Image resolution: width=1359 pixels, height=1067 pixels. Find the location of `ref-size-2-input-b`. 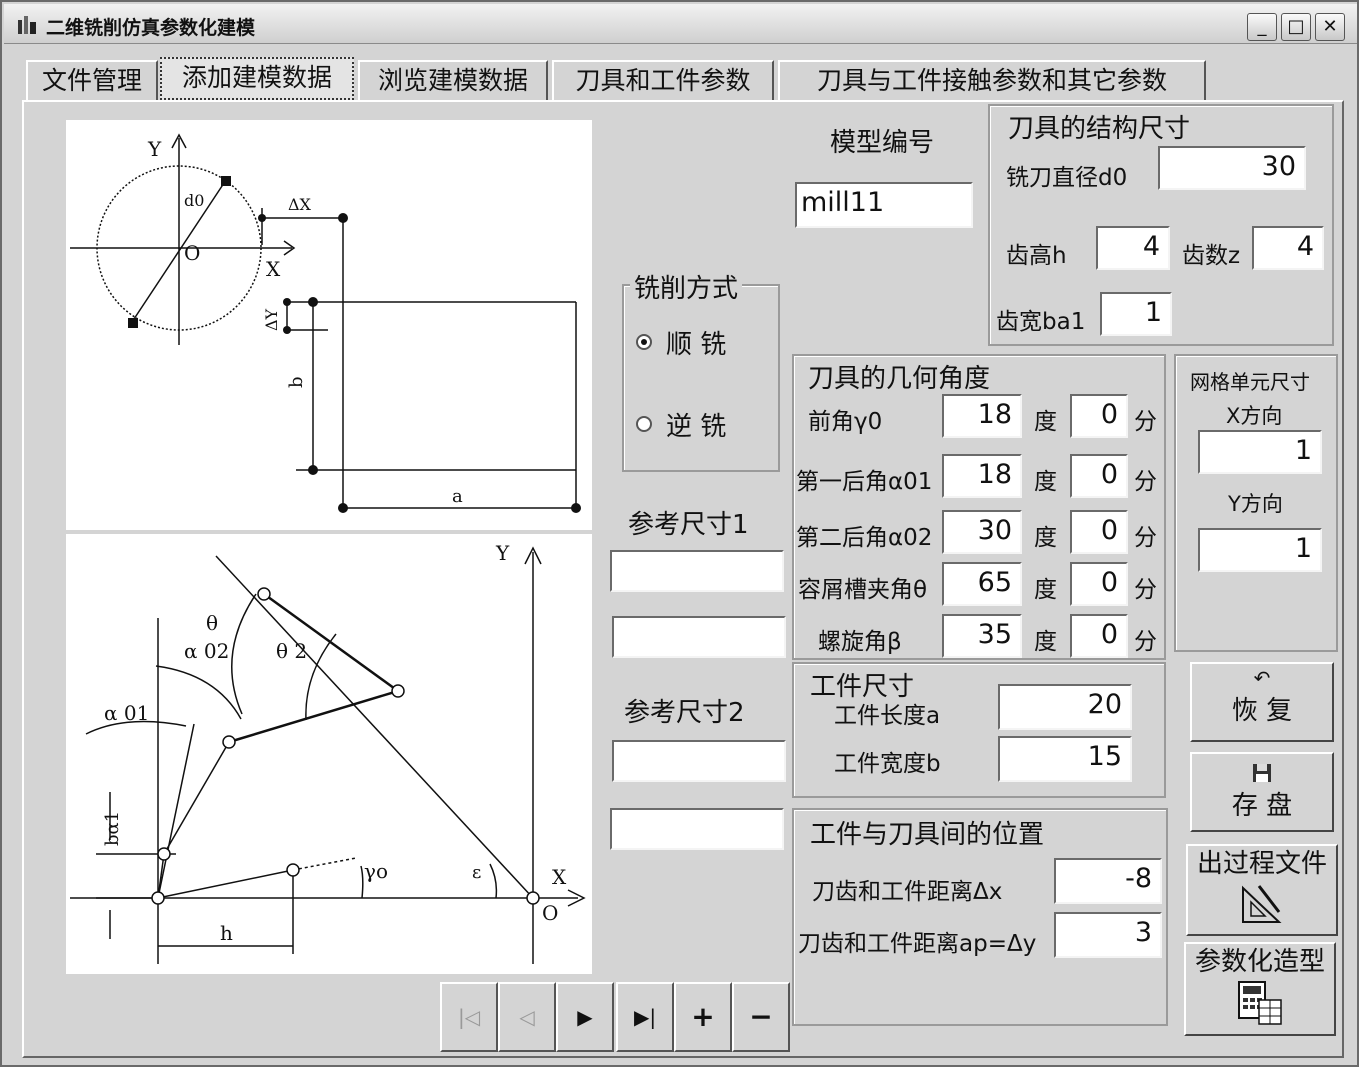

ref-size-2-input-b is located at coordinates (697, 829).